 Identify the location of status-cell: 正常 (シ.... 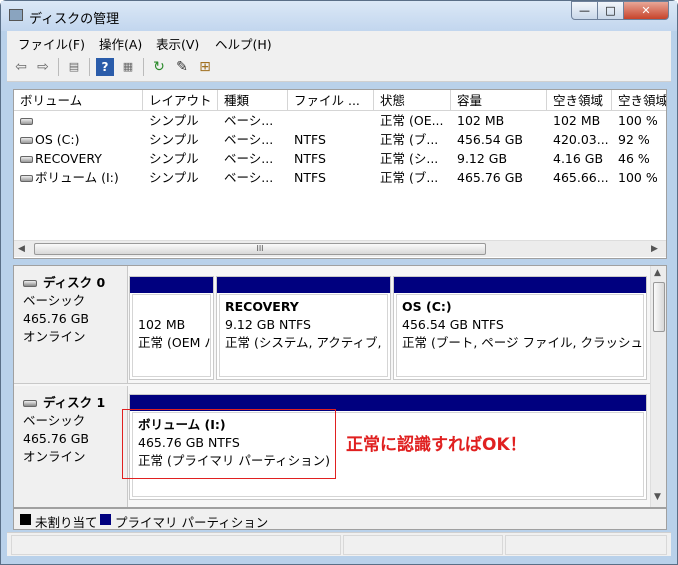
(409, 158).